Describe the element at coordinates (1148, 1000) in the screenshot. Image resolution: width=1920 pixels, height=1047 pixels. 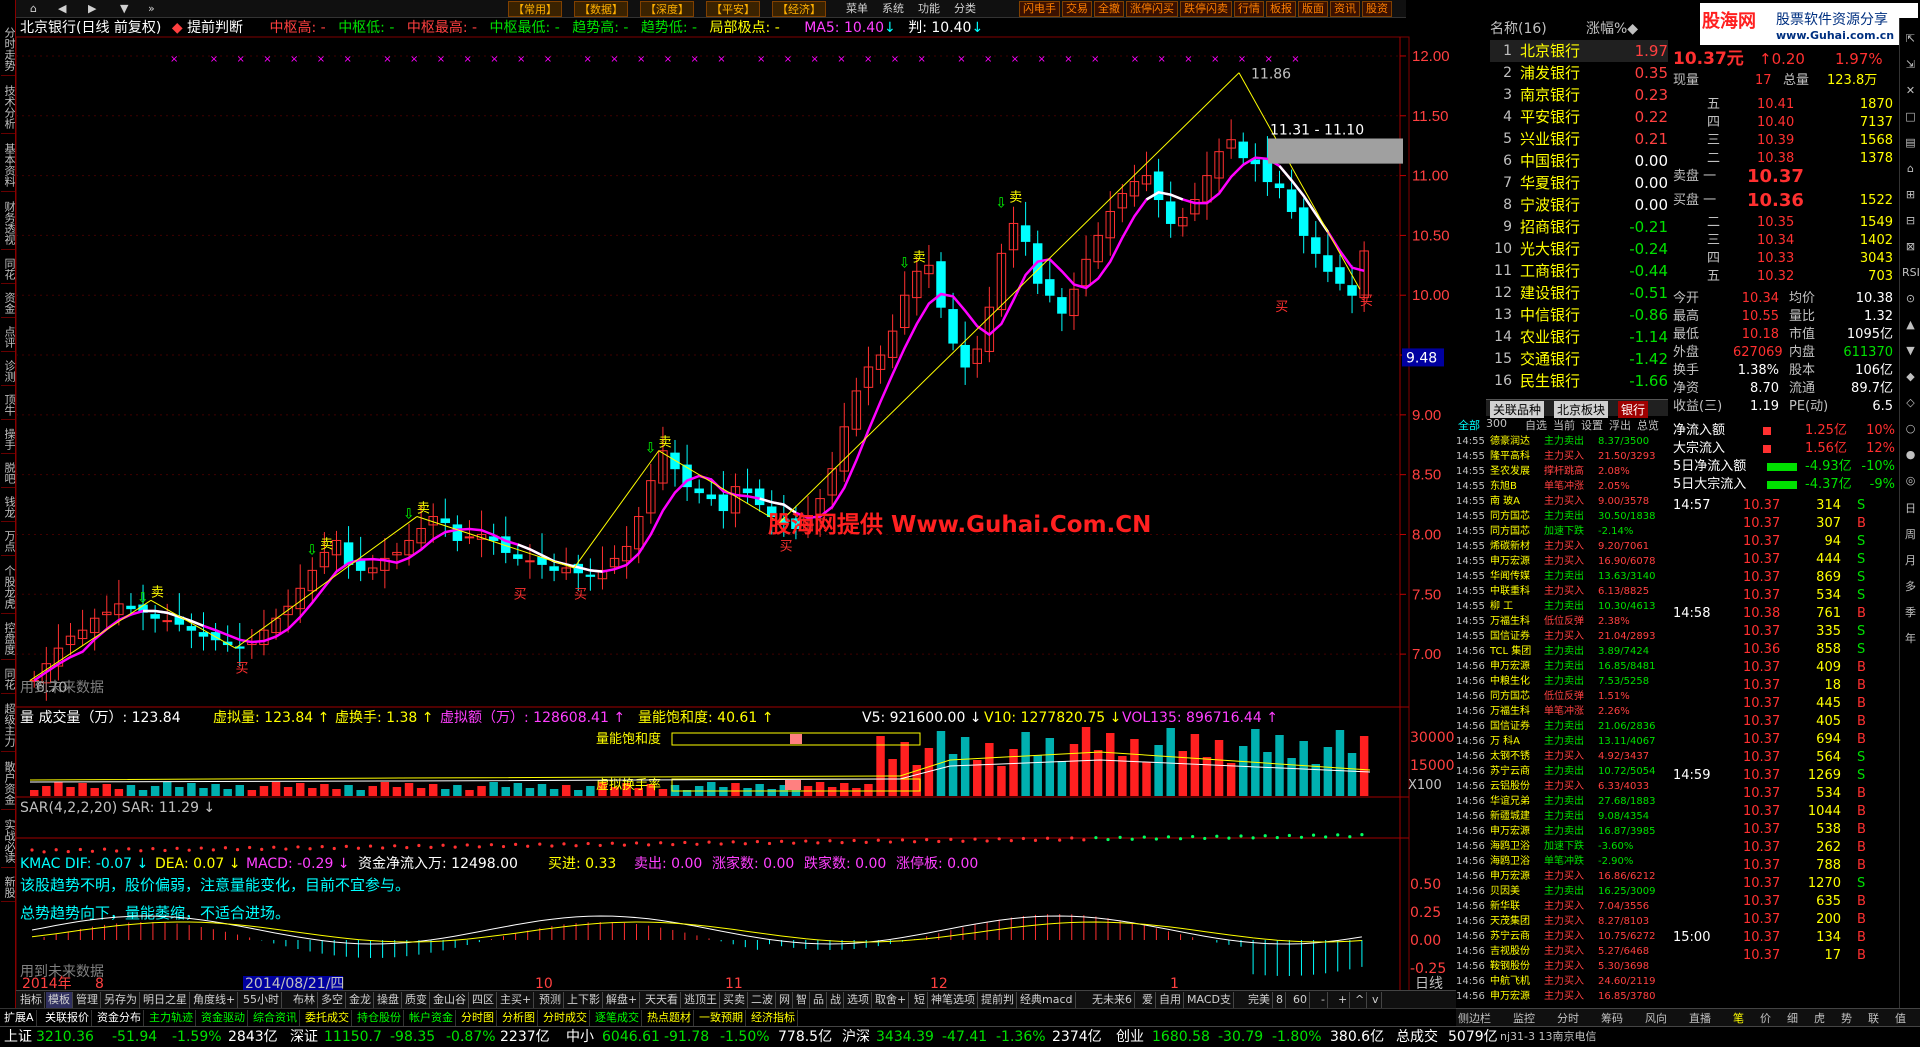
I see `indicator-tab-33: 爱` at that location.